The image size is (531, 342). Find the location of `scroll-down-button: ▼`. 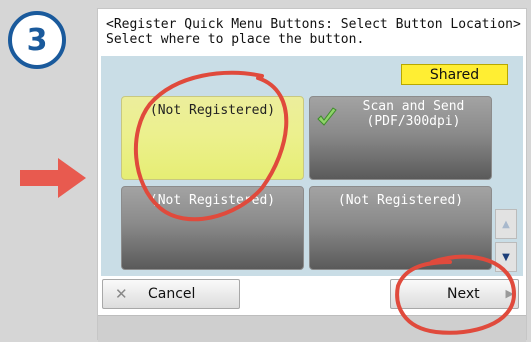

scroll-down-button: ▼ is located at coordinates (506, 257).